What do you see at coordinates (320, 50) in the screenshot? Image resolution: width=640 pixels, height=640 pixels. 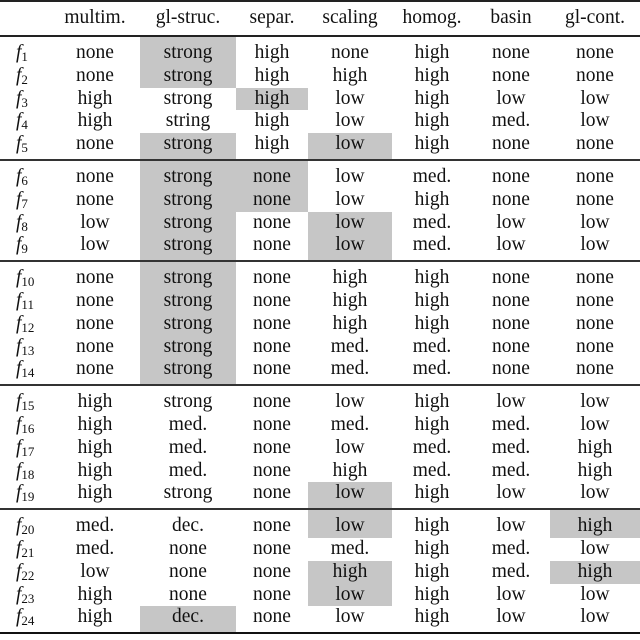 I see `table-row: f1 none strong high none high none none` at bounding box center [320, 50].